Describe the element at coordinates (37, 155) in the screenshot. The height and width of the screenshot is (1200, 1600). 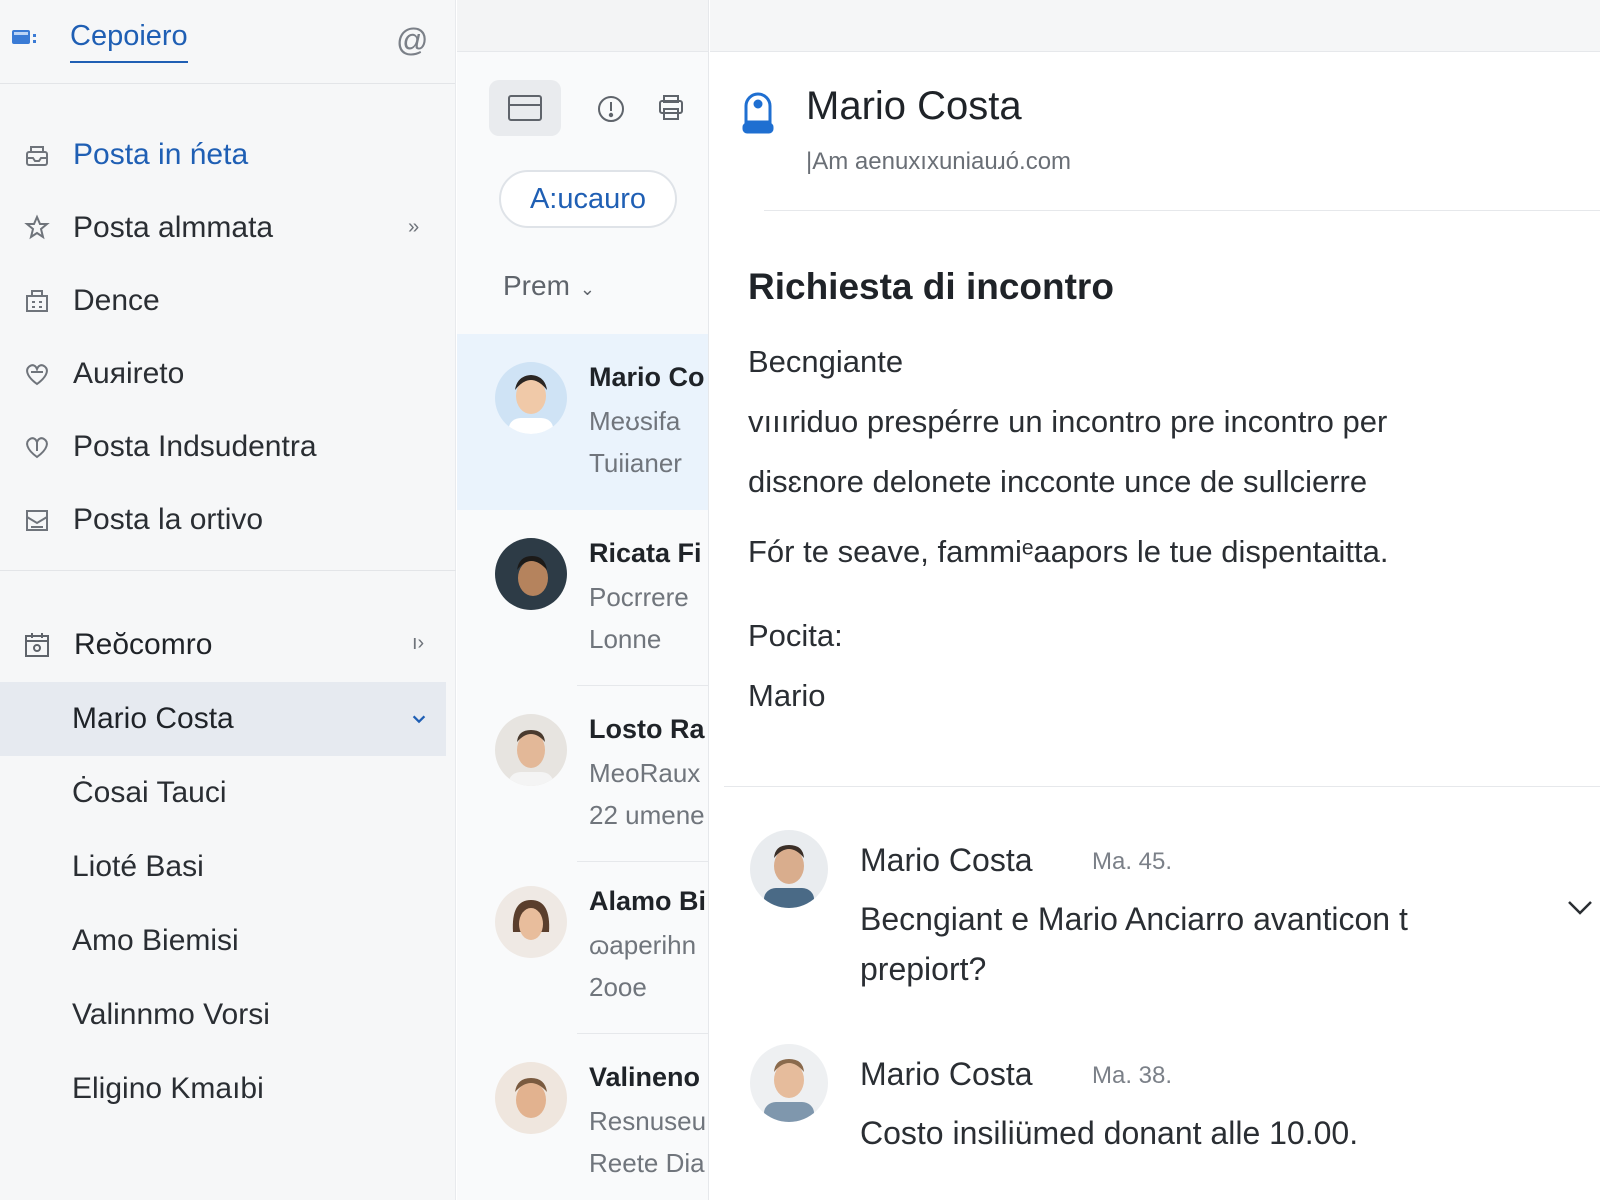
I see `inbox-icon` at that location.